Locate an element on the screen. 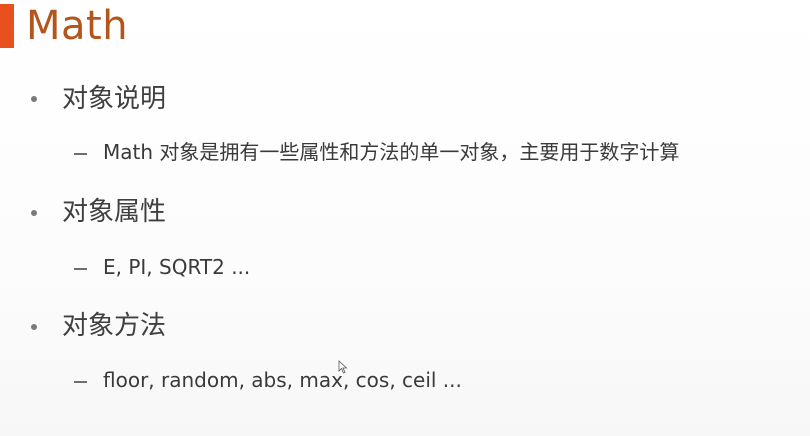 The image size is (810, 436). bullet-heading: 对象方法 is located at coordinates (114, 326).